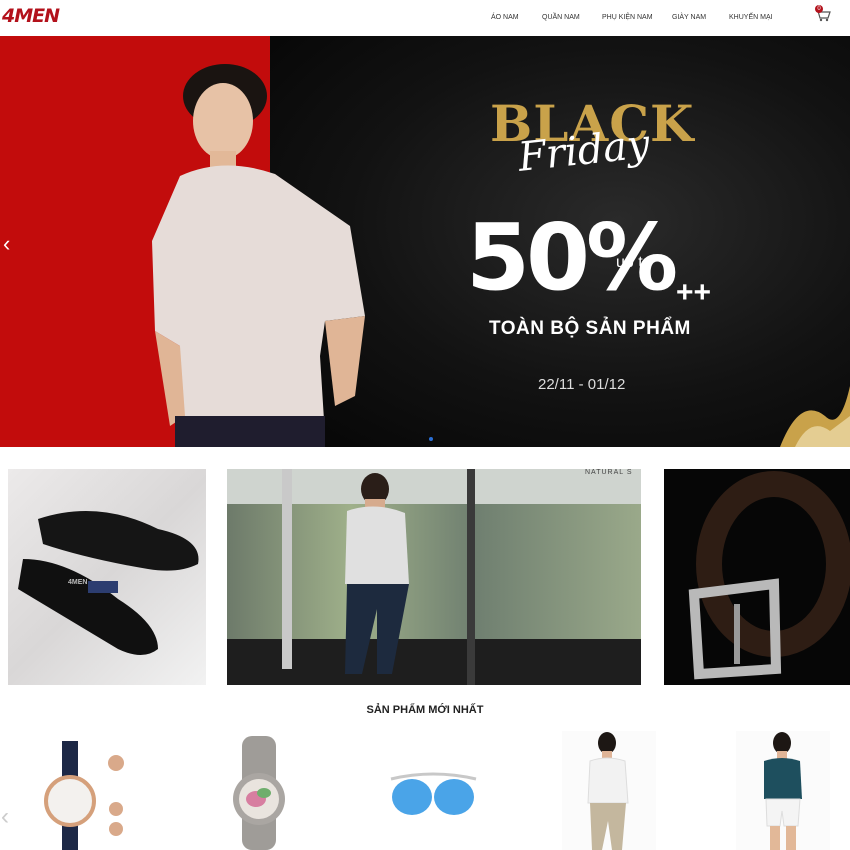 The height and width of the screenshot is (850, 850). I want to click on section-title-new-products: SẢN PHẨM MỚI NHẤT, so click(425, 710).